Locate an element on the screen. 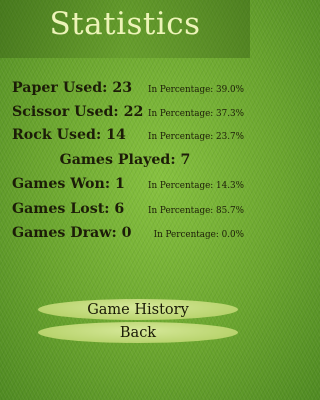  games-won-label: Games Won: 1 is located at coordinates (68, 184).